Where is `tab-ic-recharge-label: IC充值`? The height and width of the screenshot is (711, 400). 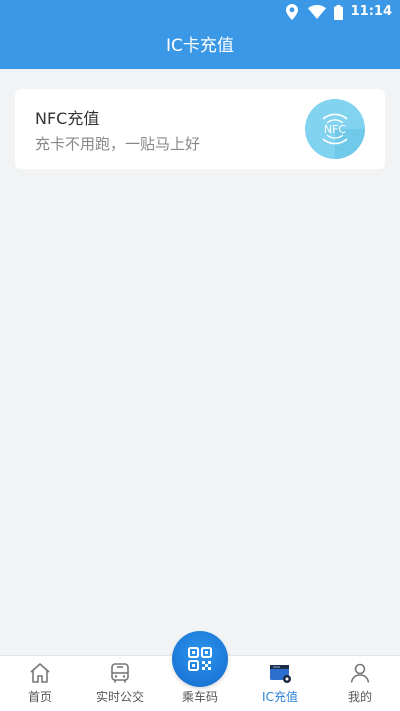
tab-ic-recharge-label: IC充值 is located at coordinates (280, 697).